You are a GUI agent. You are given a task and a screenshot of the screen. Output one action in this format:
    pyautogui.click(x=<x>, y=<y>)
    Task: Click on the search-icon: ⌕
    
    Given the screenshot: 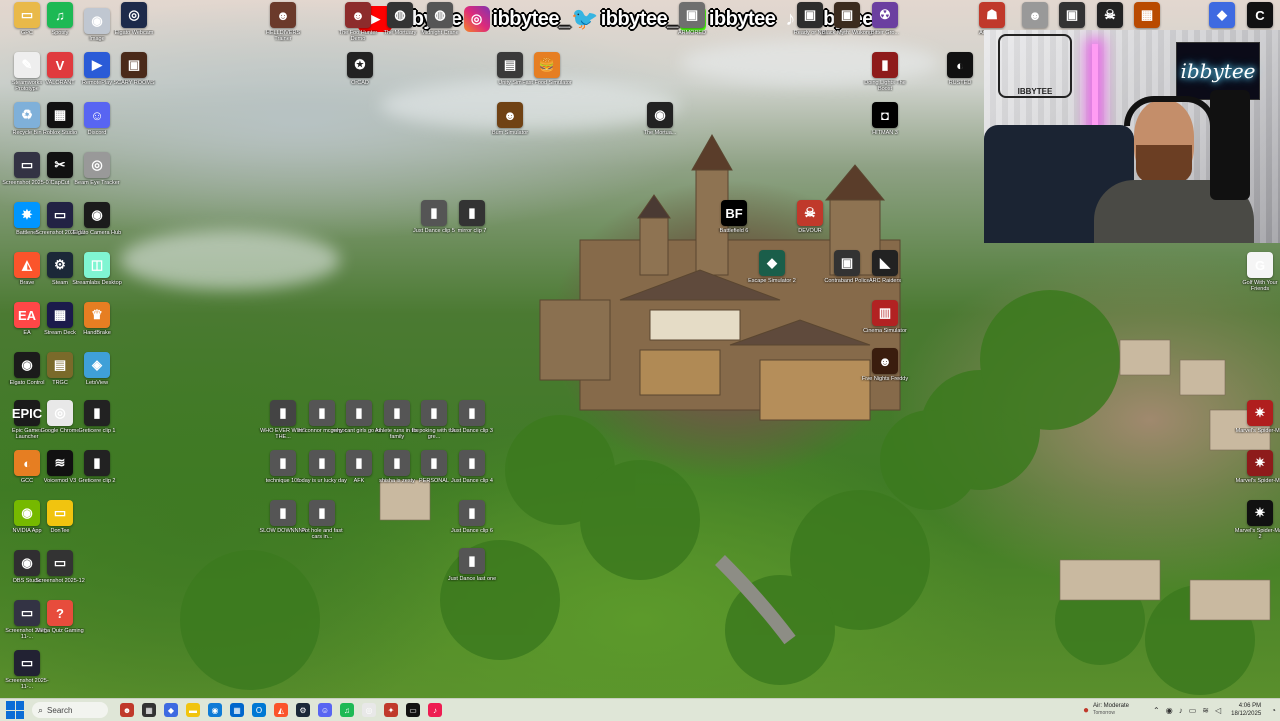 What is the action you would take?
    pyautogui.click(x=41, y=709)
    